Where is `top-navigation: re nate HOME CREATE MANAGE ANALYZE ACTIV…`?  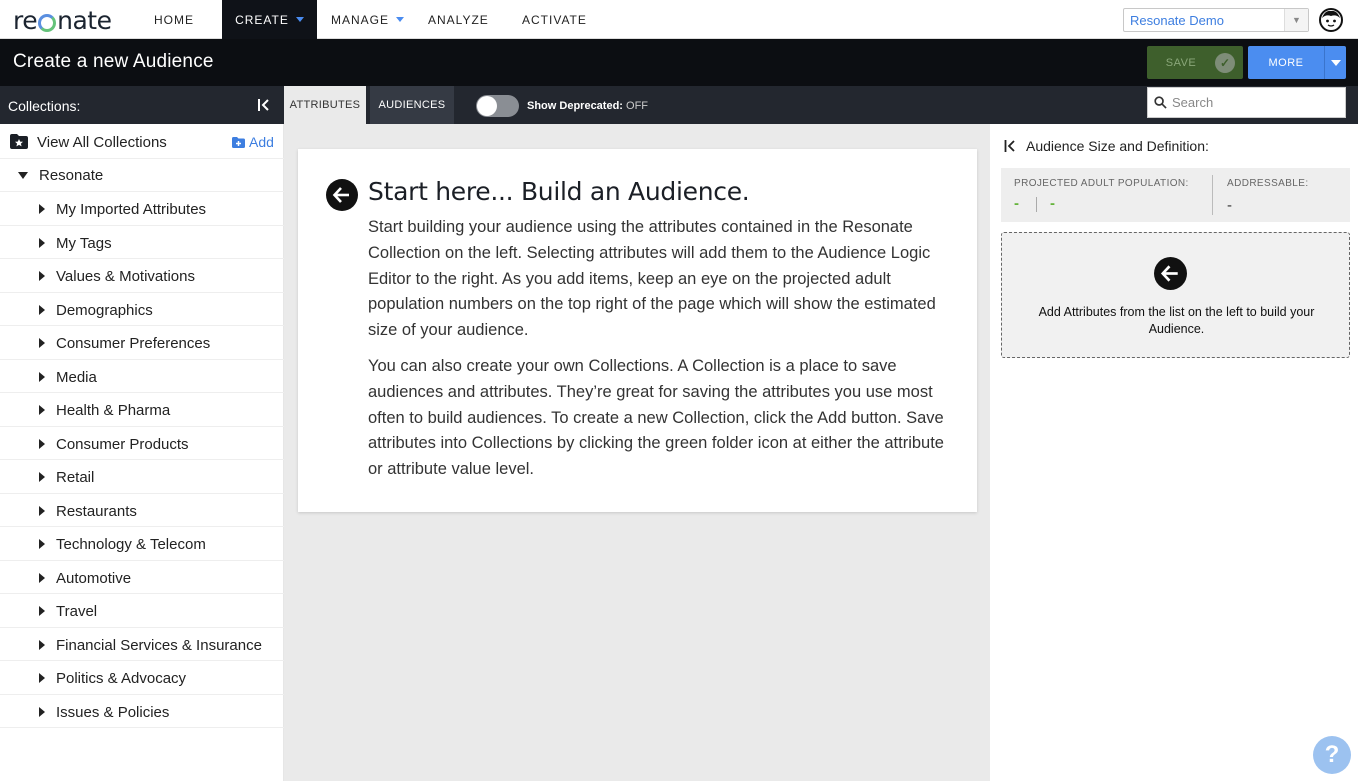
top-navigation: re nate HOME CREATE MANAGE ANALYZE ACTIV… is located at coordinates (679, 19).